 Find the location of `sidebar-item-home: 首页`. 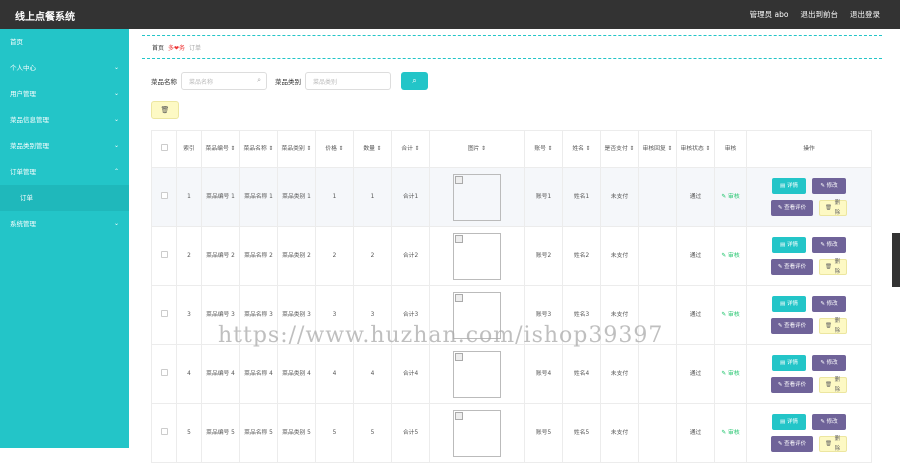

sidebar-item-home: 首页 is located at coordinates (64, 42).